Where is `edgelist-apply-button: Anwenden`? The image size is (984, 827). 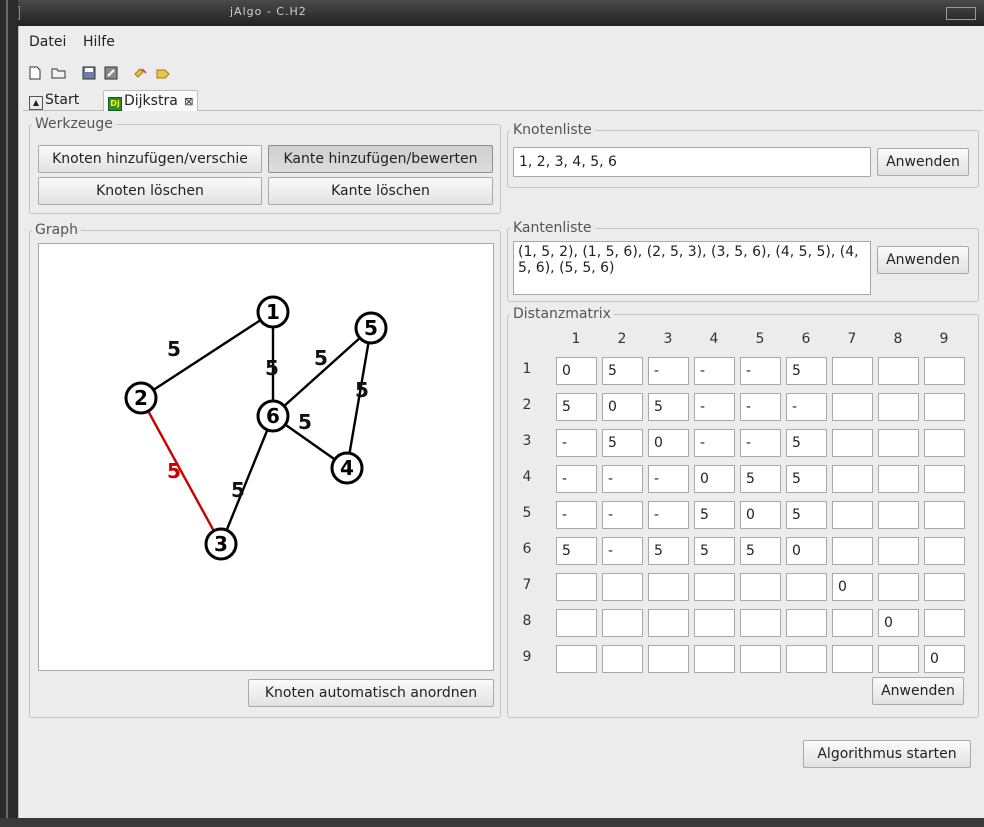 edgelist-apply-button: Anwenden is located at coordinates (923, 260).